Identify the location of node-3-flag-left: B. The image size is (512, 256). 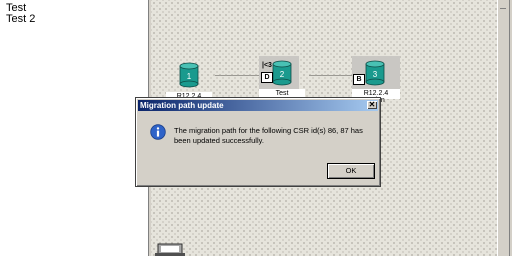
(359, 79).